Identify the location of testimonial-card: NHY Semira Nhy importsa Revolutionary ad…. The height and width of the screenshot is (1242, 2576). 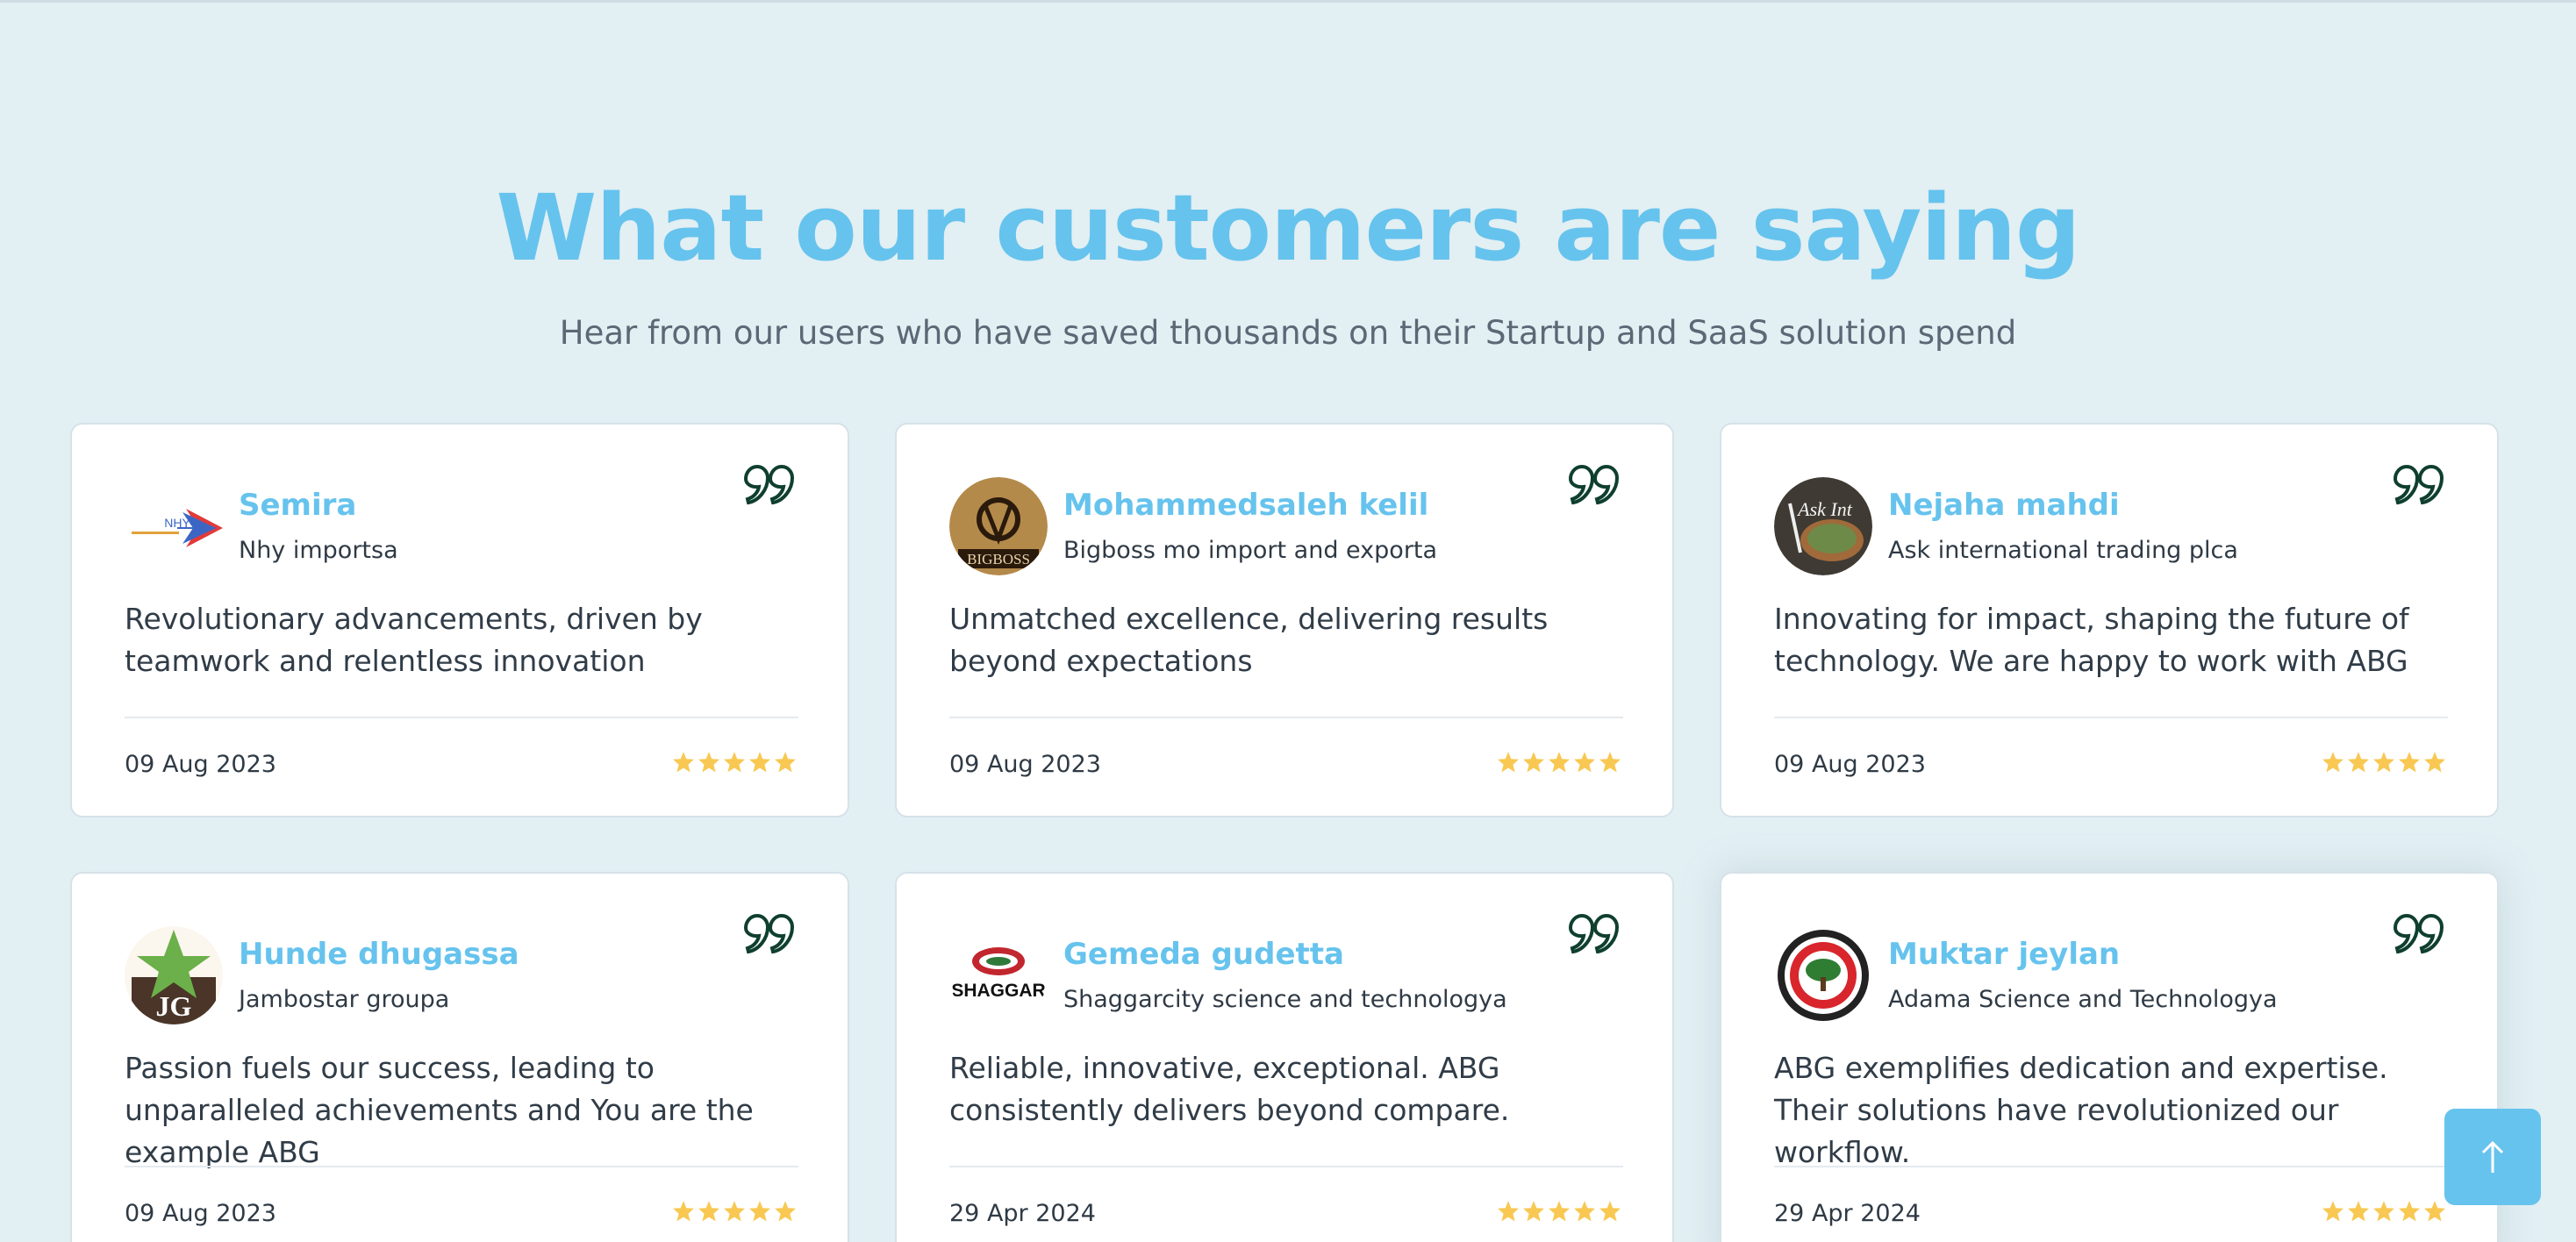
(459, 620).